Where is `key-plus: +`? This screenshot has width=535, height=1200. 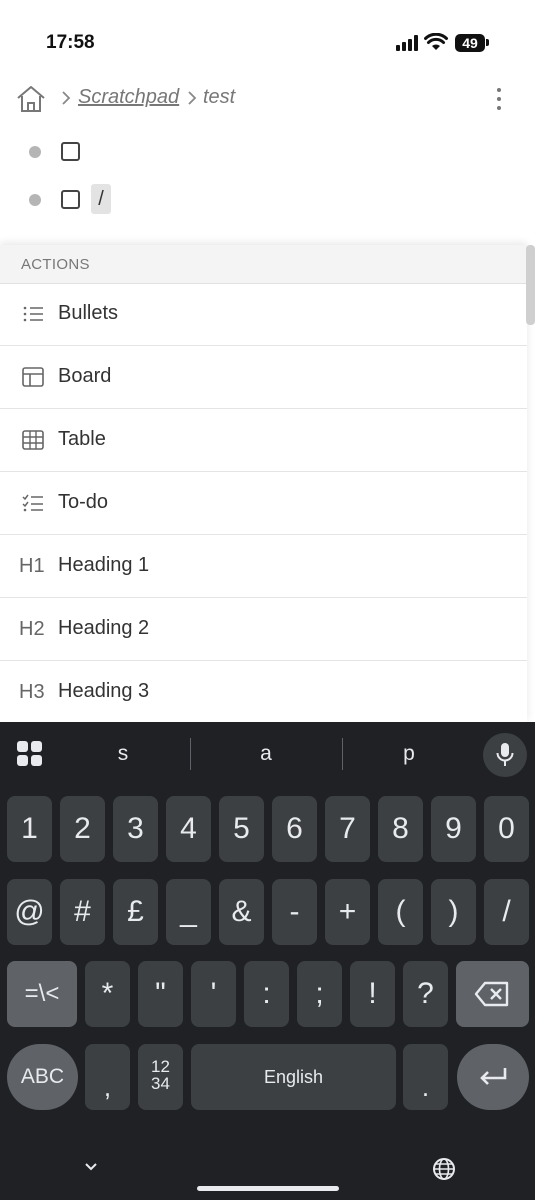 key-plus: + is located at coordinates (347, 912).